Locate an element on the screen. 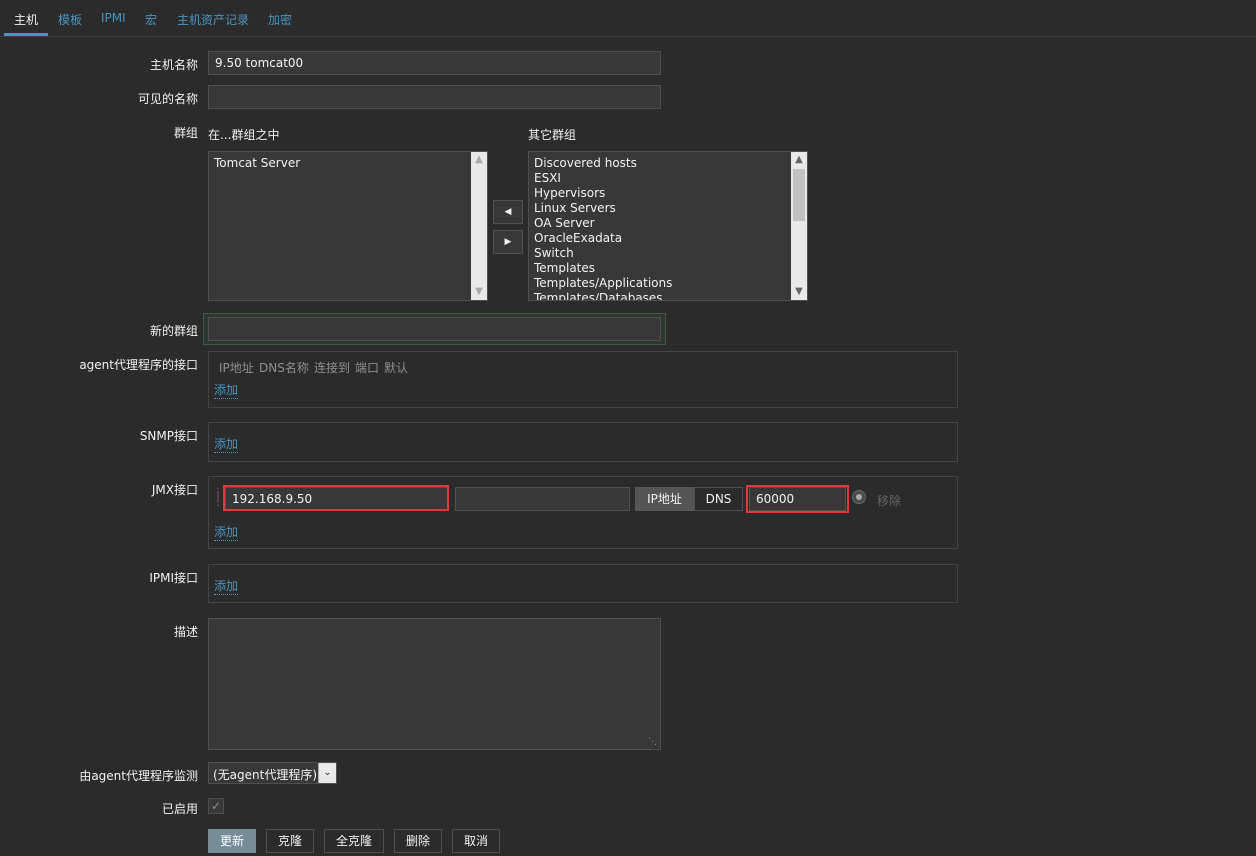 The height and width of the screenshot is (856, 1256). new-group-input is located at coordinates (434, 329).